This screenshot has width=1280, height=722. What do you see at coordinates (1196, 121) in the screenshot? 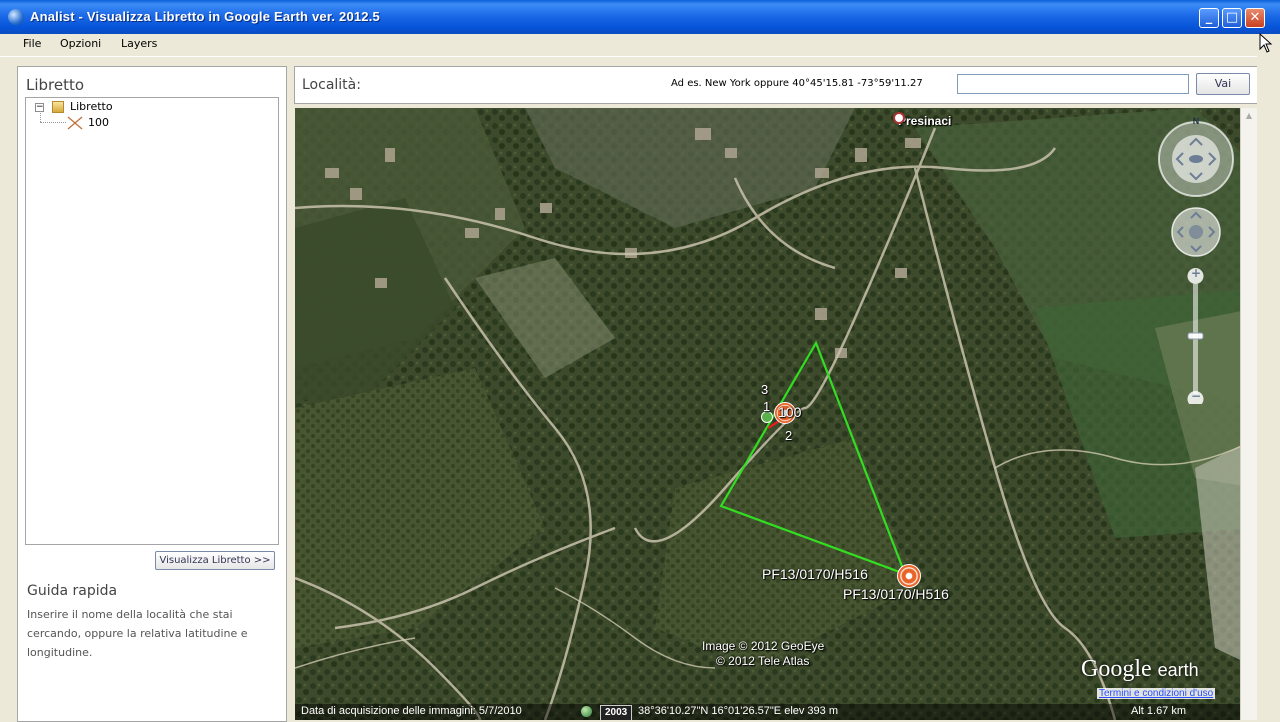
I see `compass-north-label: N` at bounding box center [1196, 121].